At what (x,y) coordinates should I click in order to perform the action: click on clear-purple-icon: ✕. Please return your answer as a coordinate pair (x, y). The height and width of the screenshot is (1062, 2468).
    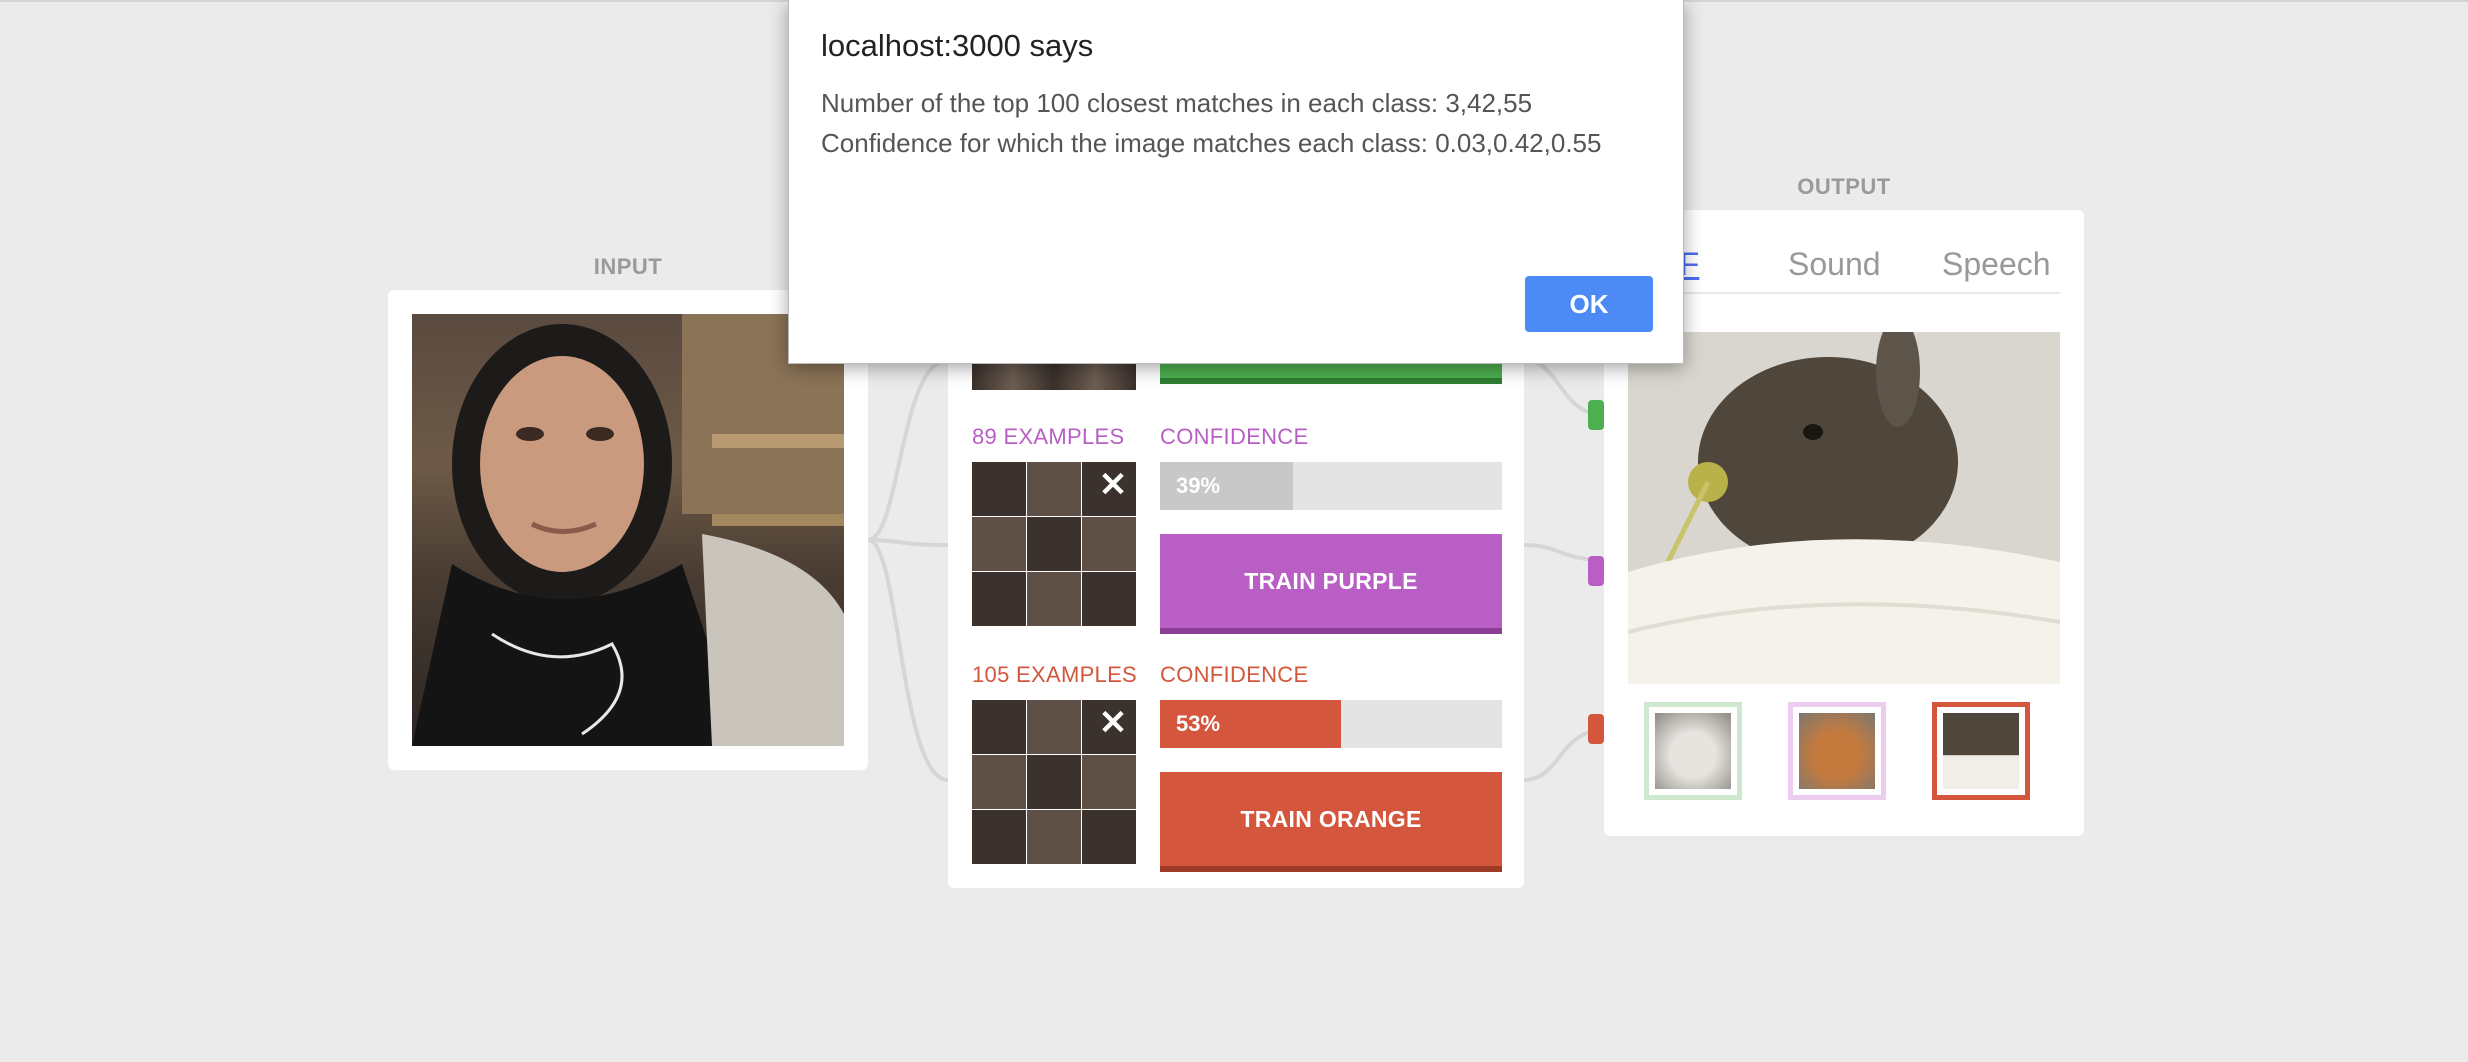
    Looking at the image, I should click on (1113, 485).